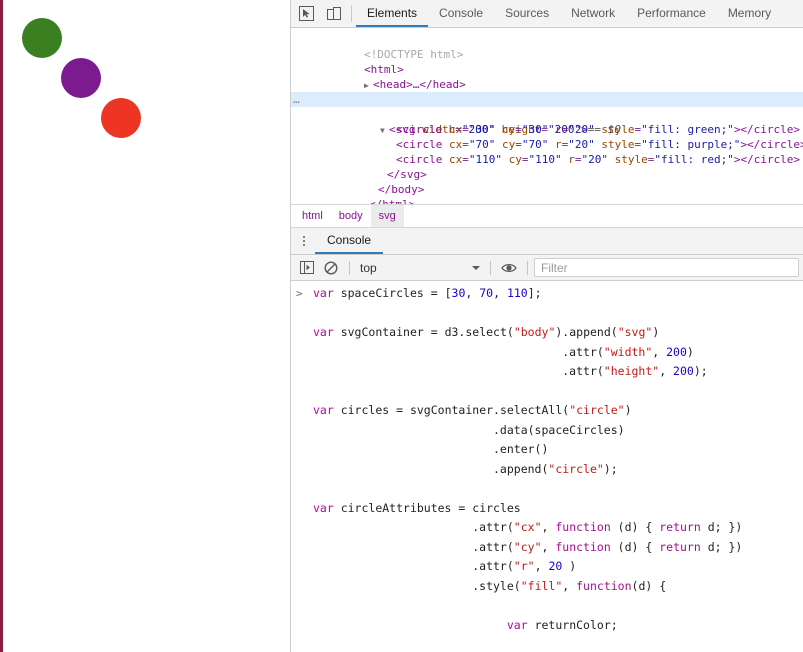  Describe the element at coordinates (503, 351) in the screenshot. I see `console-code-line-3: .attr("width", 200)` at that location.